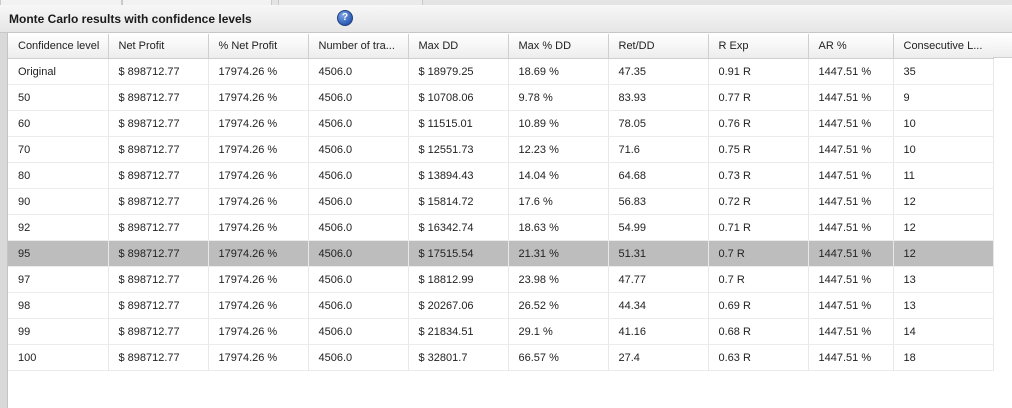 This screenshot has width=1012, height=408. What do you see at coordinates (558, 357) in the screenshot?
I see `cell-max-percent-dd: 66.57 %` at bounding box center [558, 357].